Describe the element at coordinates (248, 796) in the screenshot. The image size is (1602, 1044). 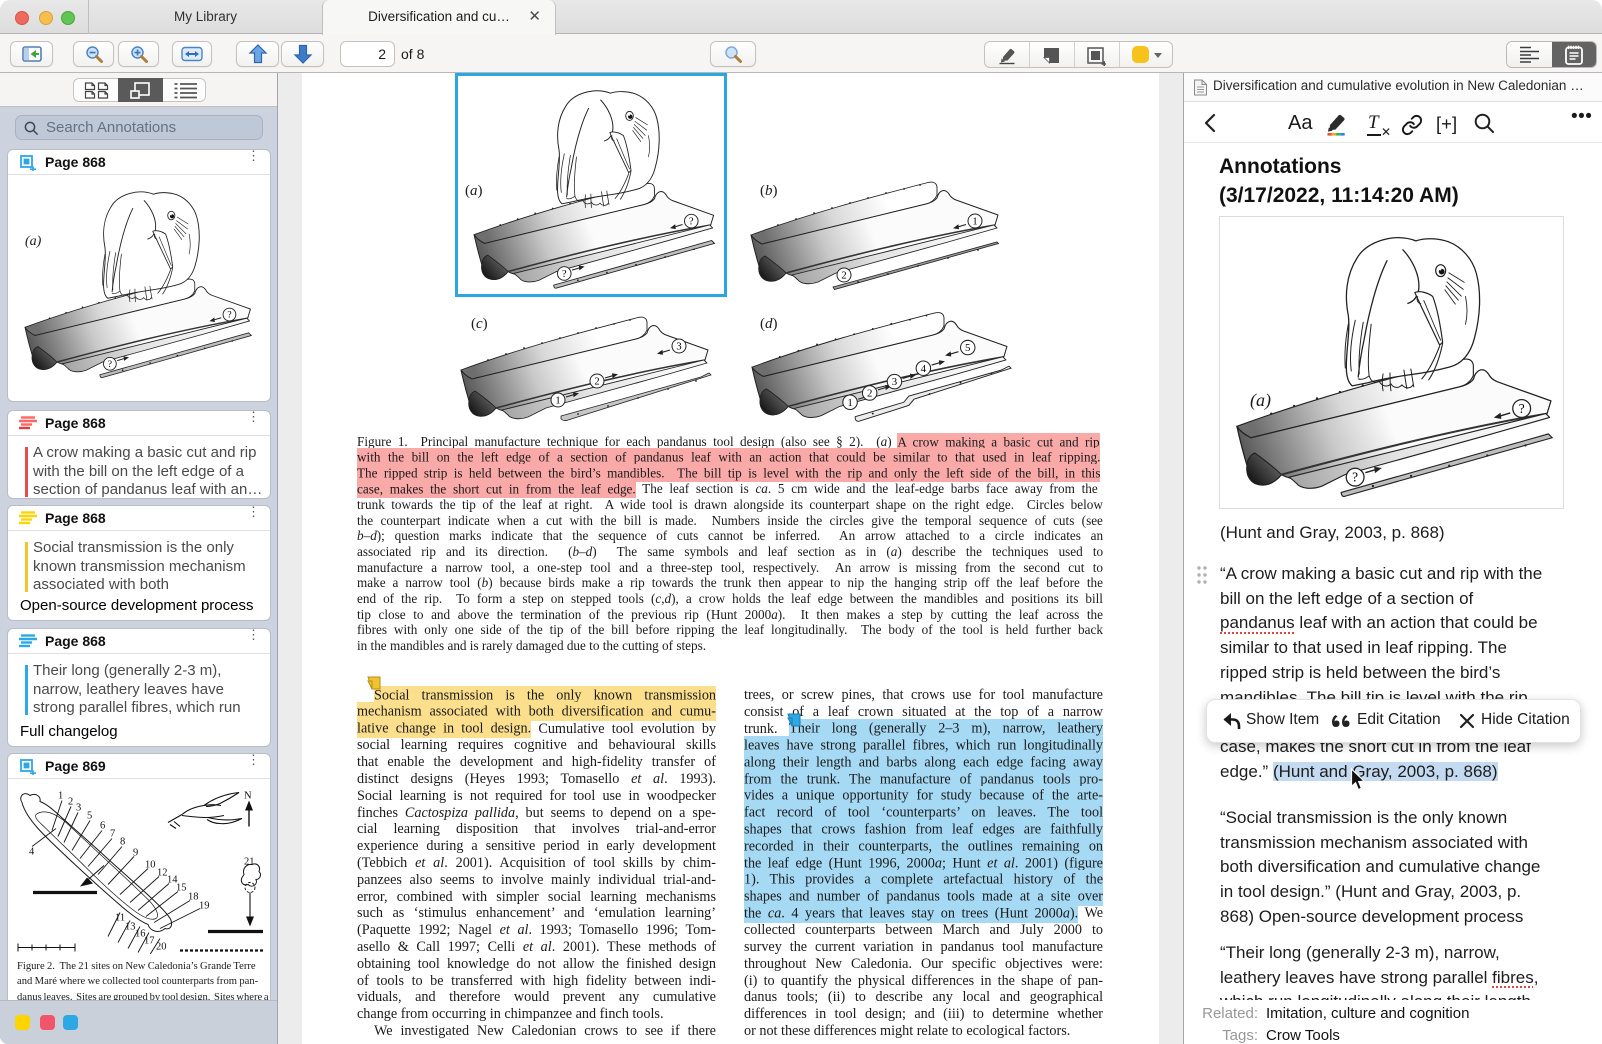
I see `svg-text: N` at that location.